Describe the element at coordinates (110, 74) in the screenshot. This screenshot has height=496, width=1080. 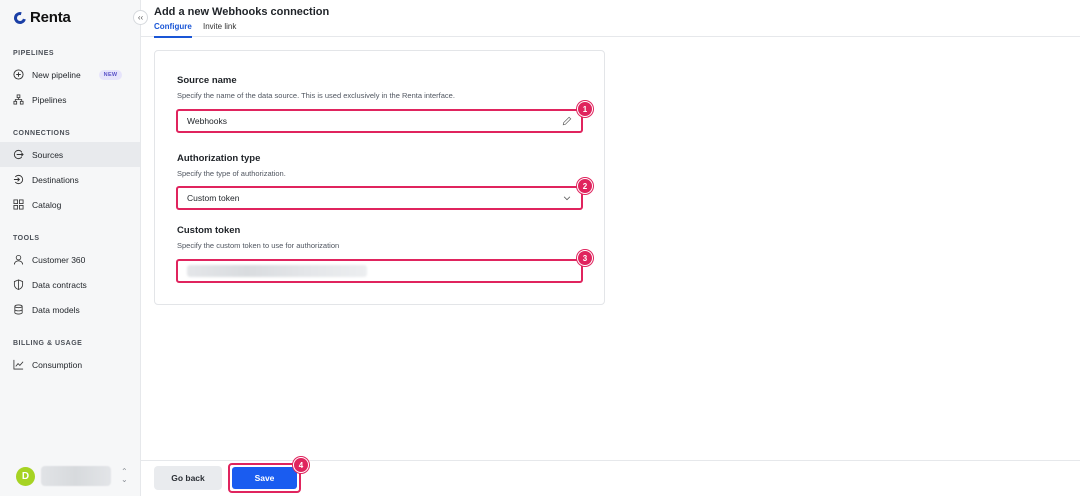
I see `new-badge: NEW` at that location.